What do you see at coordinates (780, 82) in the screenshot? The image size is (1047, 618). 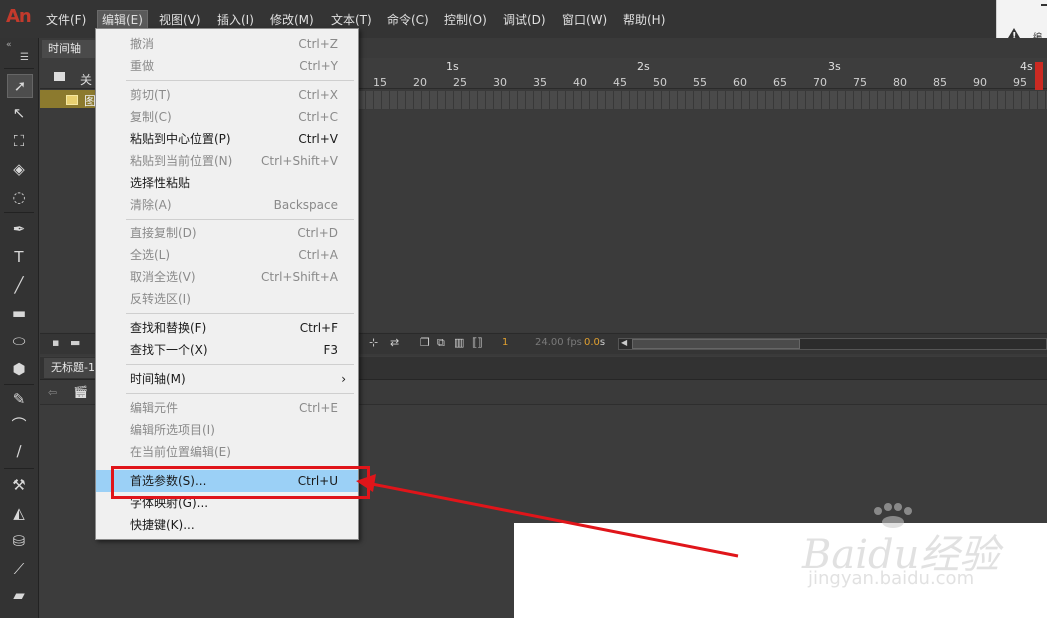 I see `ruler-frame-label: 65` at bounding box center [780, 82].